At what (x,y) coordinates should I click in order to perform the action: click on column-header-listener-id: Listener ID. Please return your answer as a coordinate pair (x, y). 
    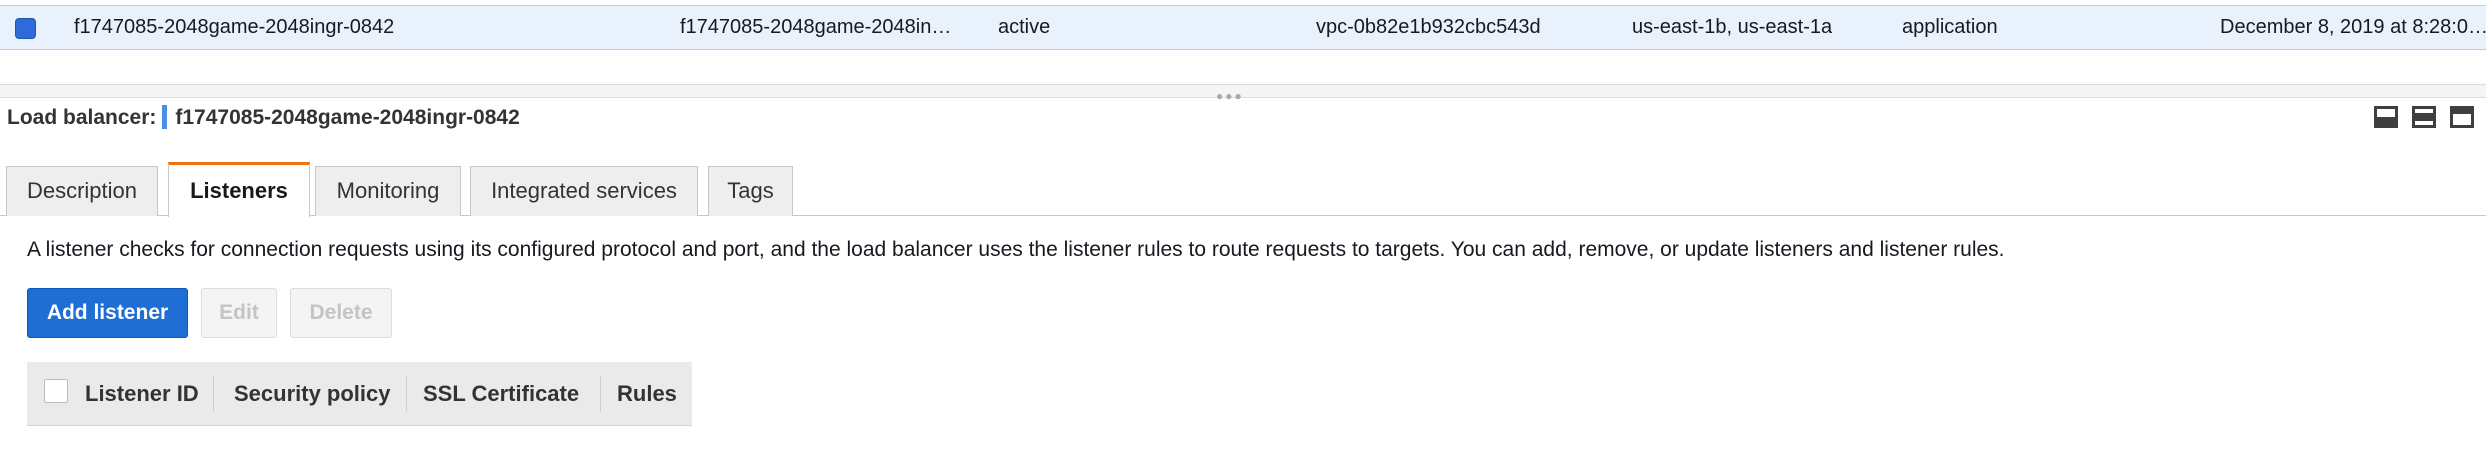
    Looking at the image, I should click on (142, 394).